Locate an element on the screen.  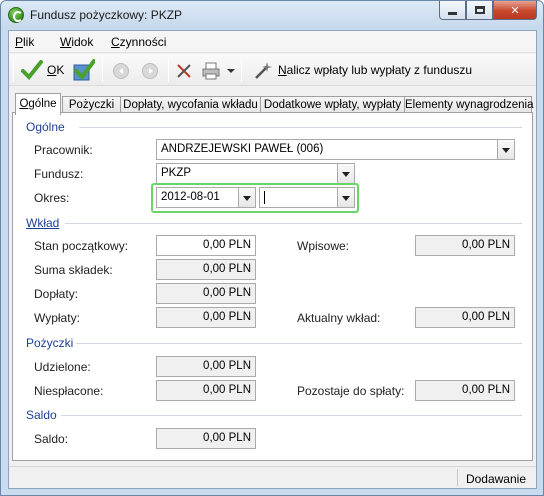
entry-fee-label: Wpisowe: is located at coordinates (323, 246).